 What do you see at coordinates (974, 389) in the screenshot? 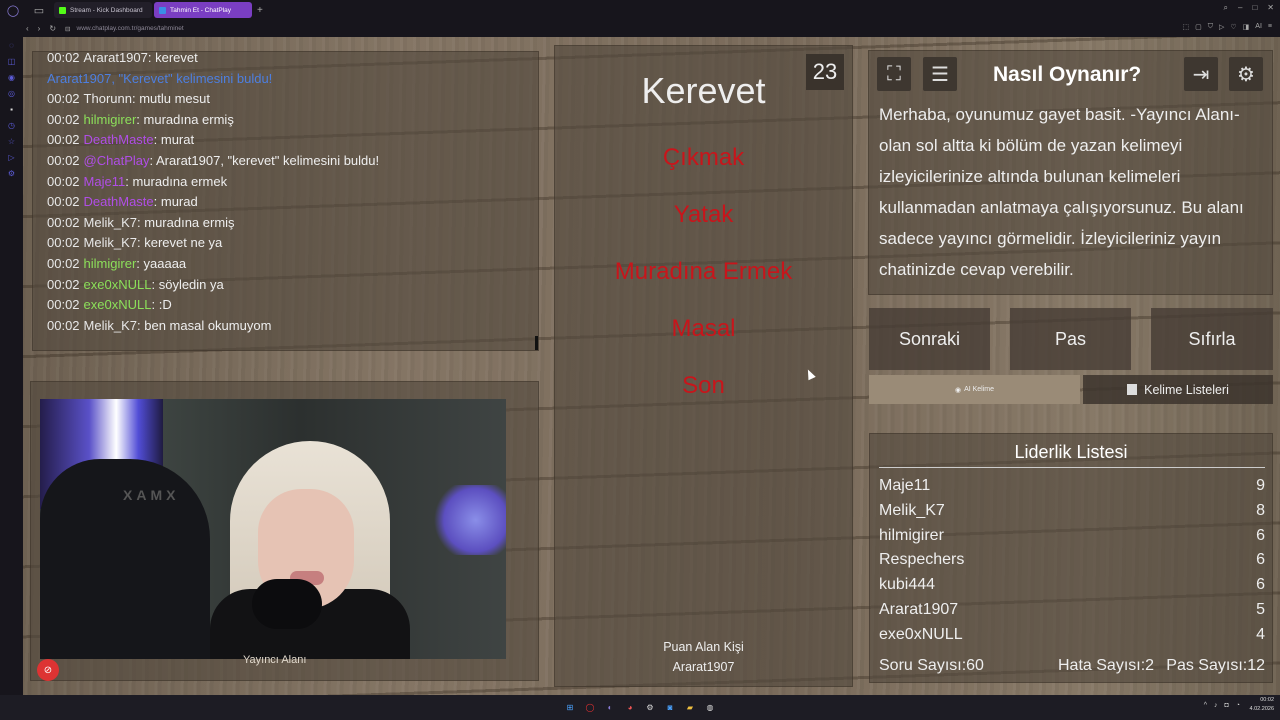
I see `ai-word-button: ◉ AI Kelime` at bounding box center [974, 389].